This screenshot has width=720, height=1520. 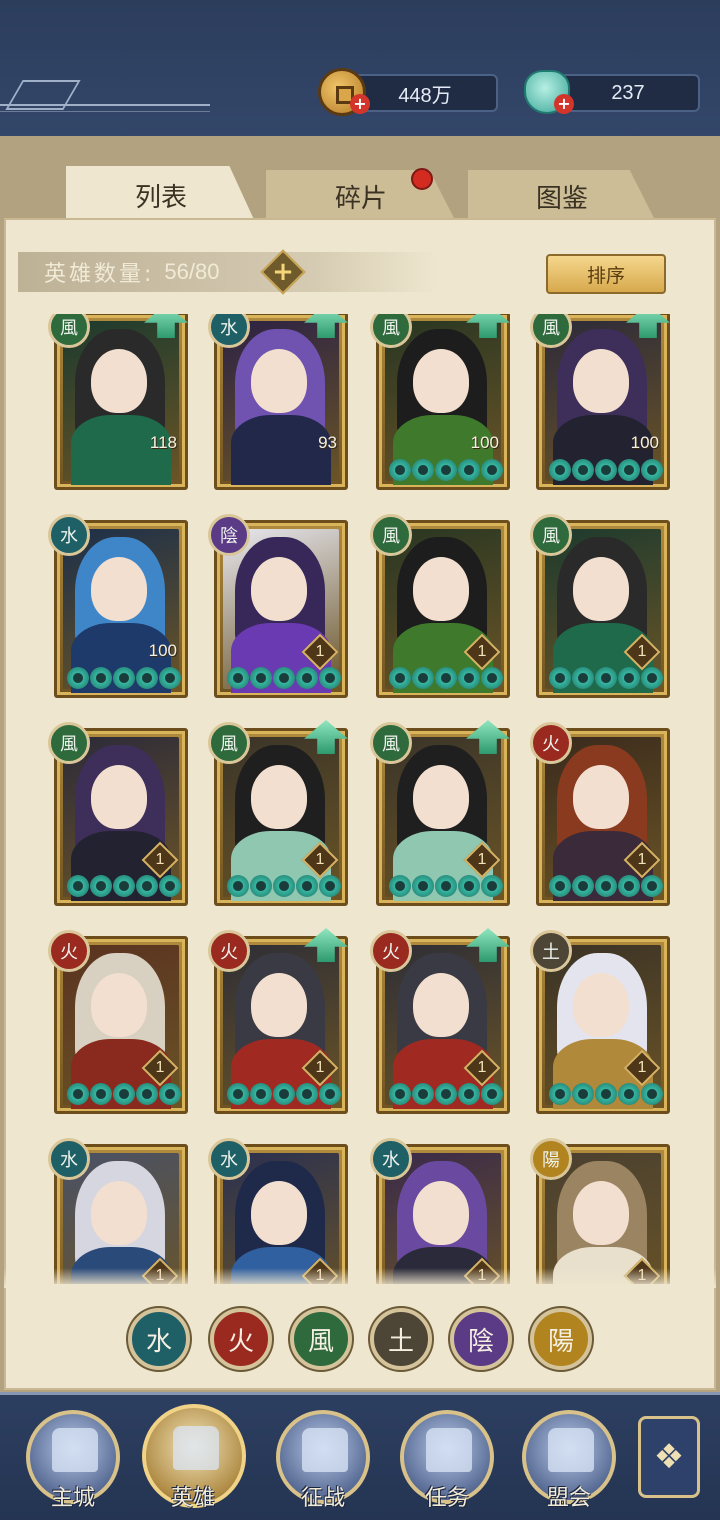 What do you see at coordinates (669, 1457) in the screenshot?
I see `flower-menu-icon: ❖` at bounding box center [669, 1457].